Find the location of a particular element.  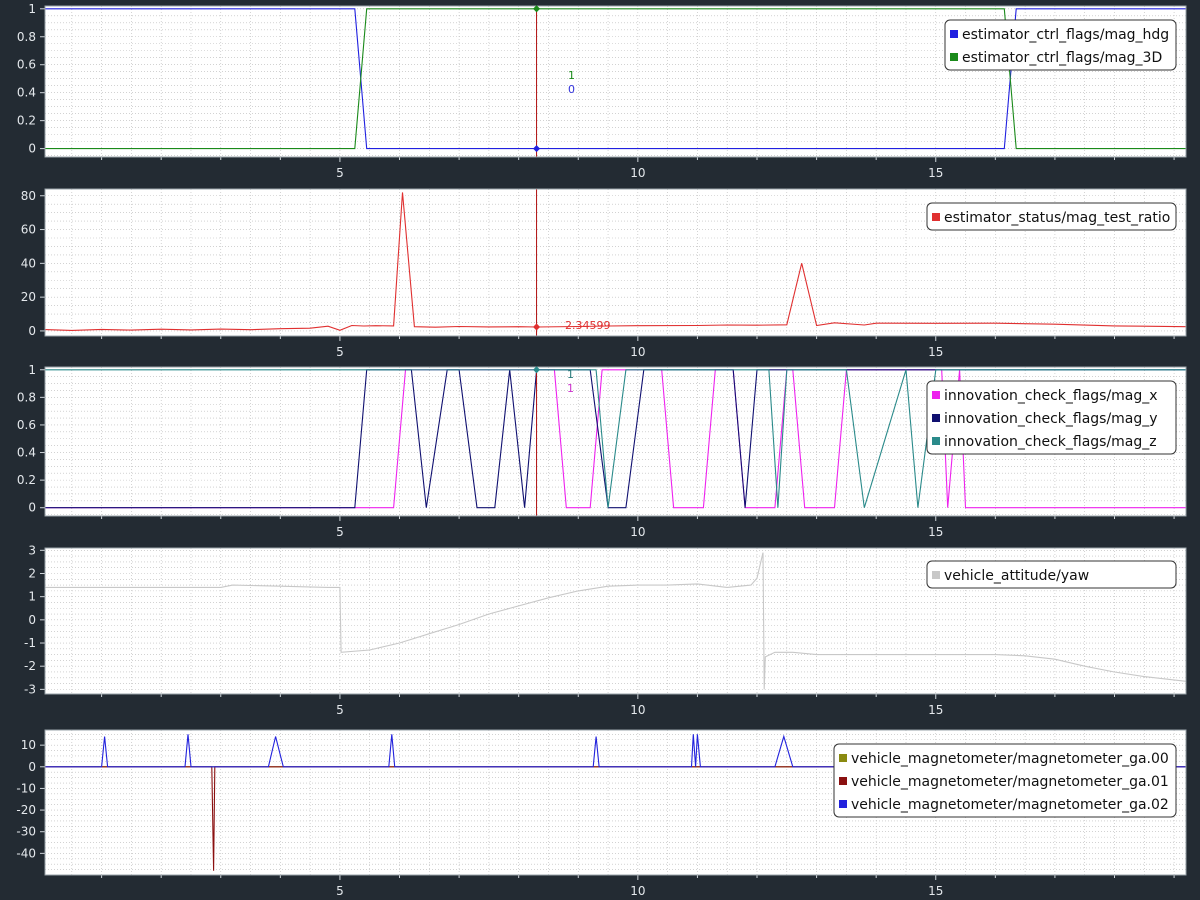

y-tick-label: 3 is located at coordinates (32, 550).